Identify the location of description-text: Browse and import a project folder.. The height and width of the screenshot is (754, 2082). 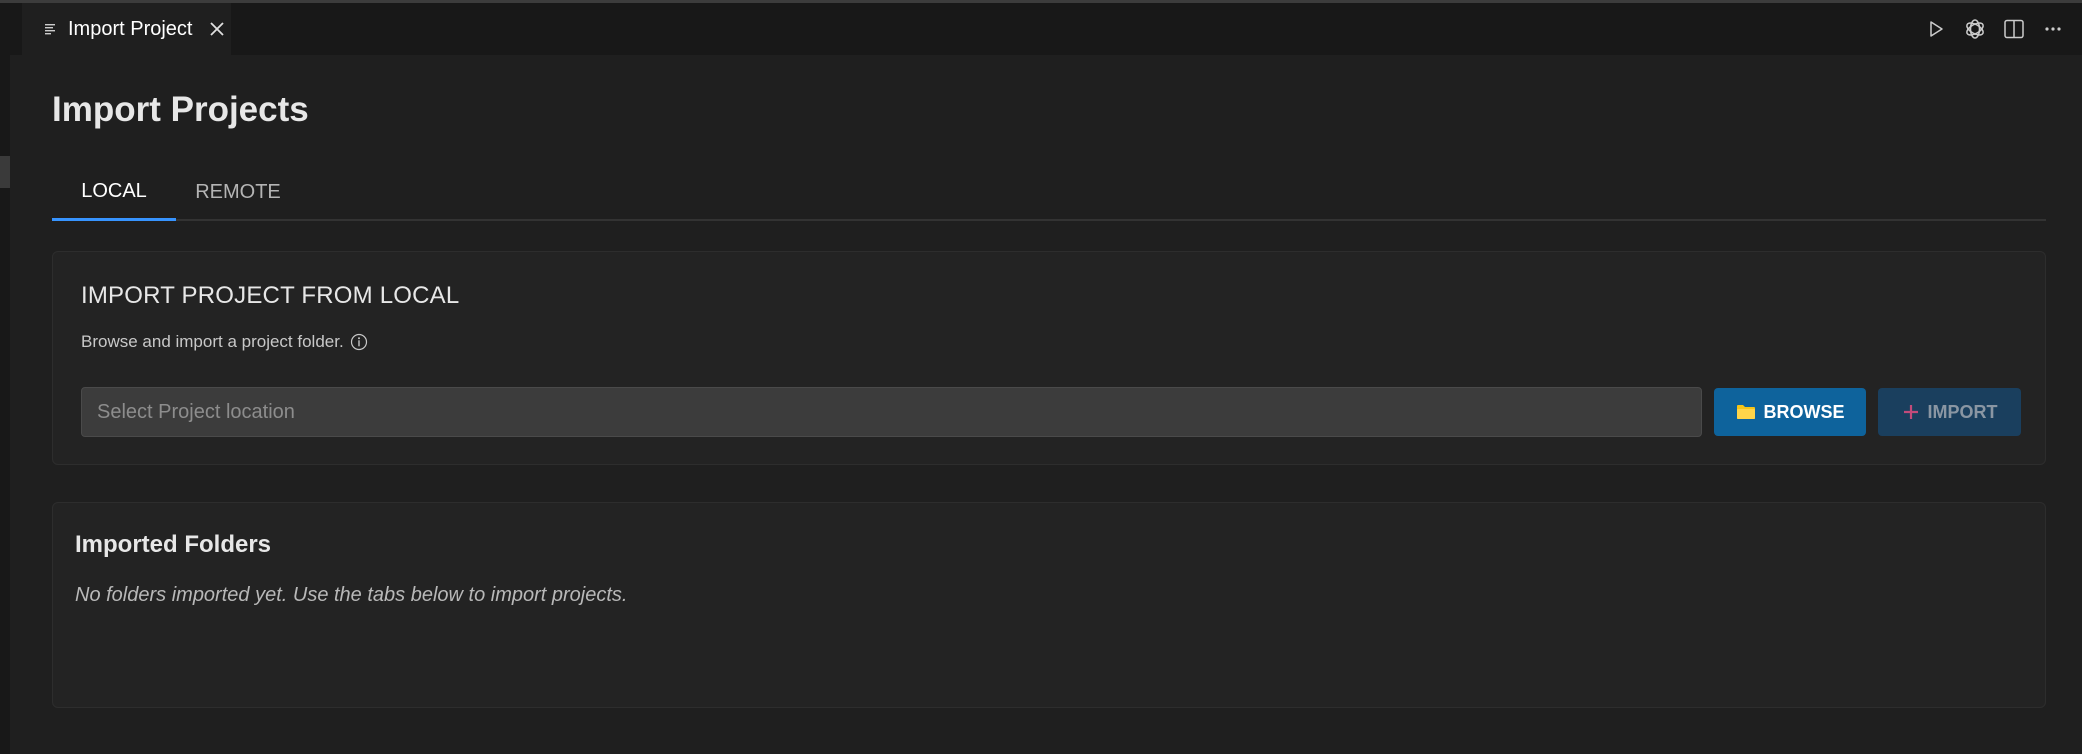
(212, 341).